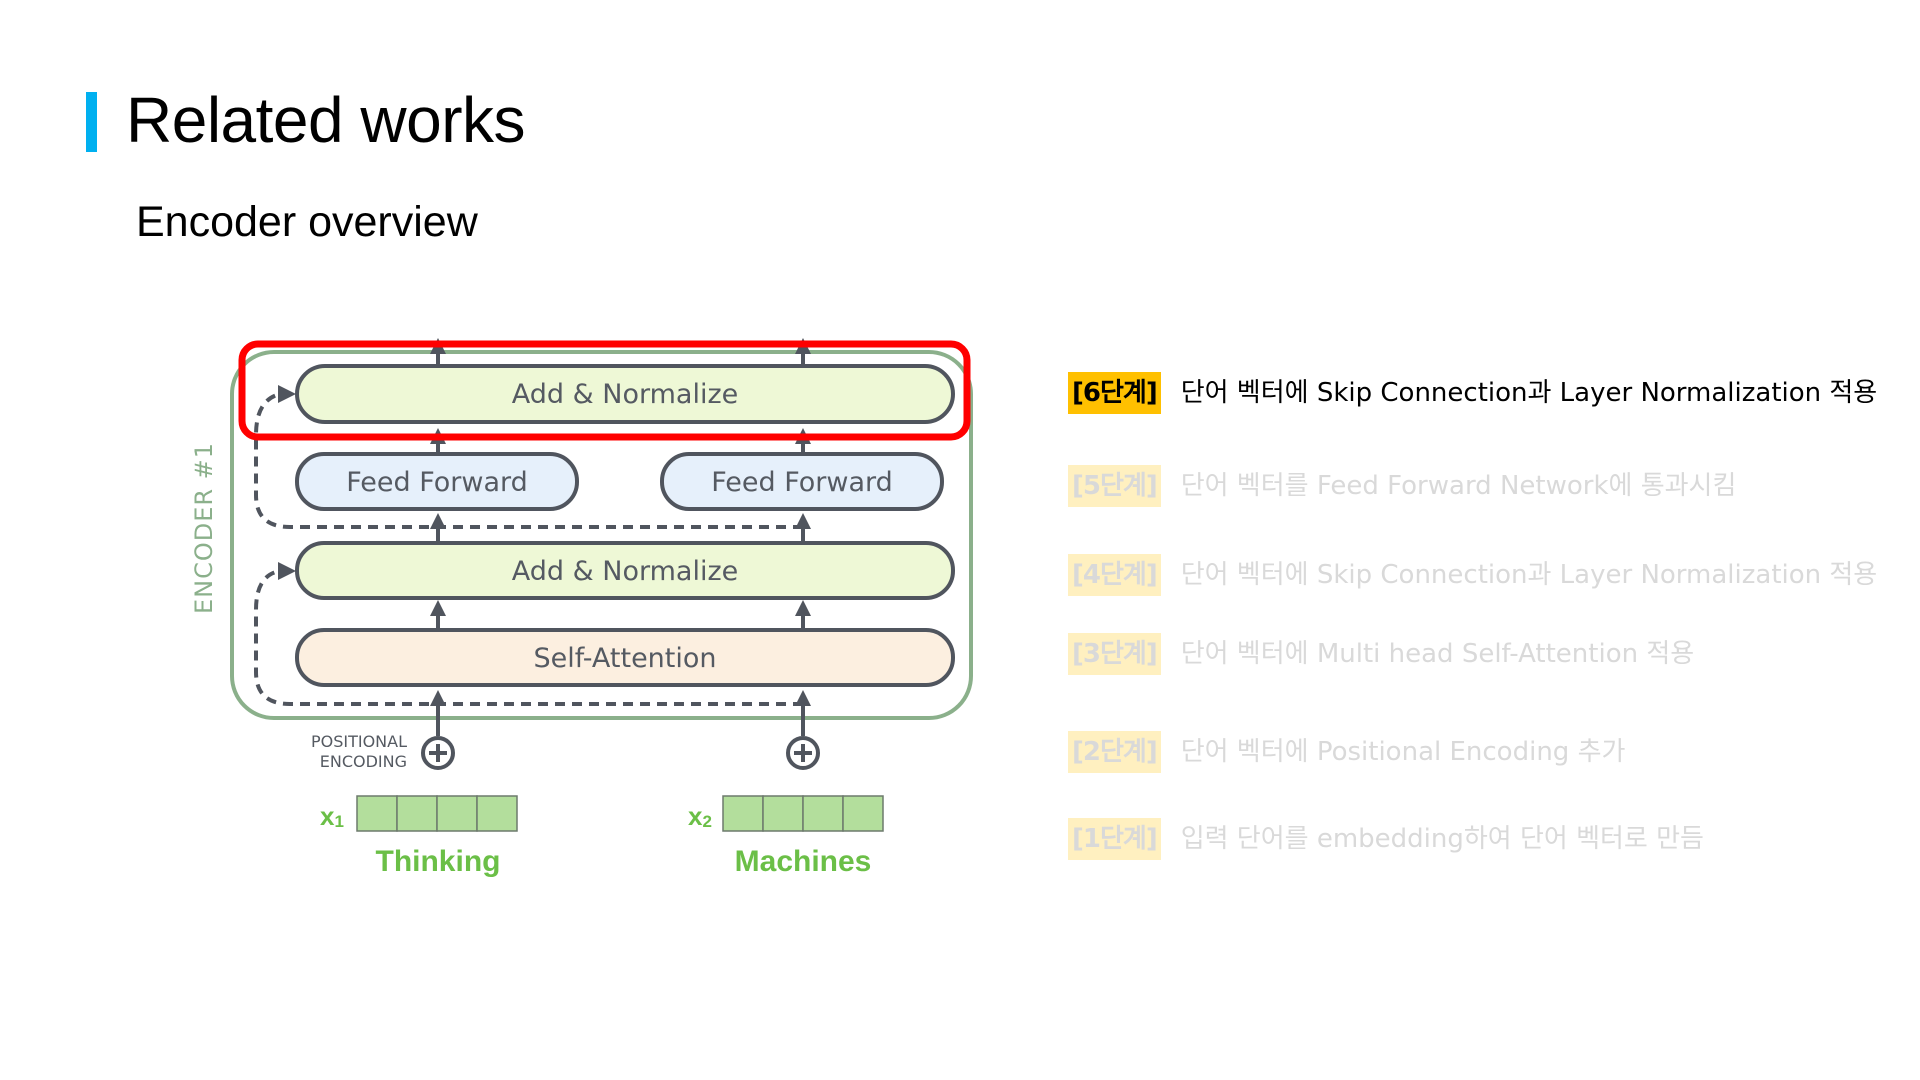 The width and height of the screenshot is (1920, 1080). I want to click on step-badge: [5단계], so click(1114, 486).